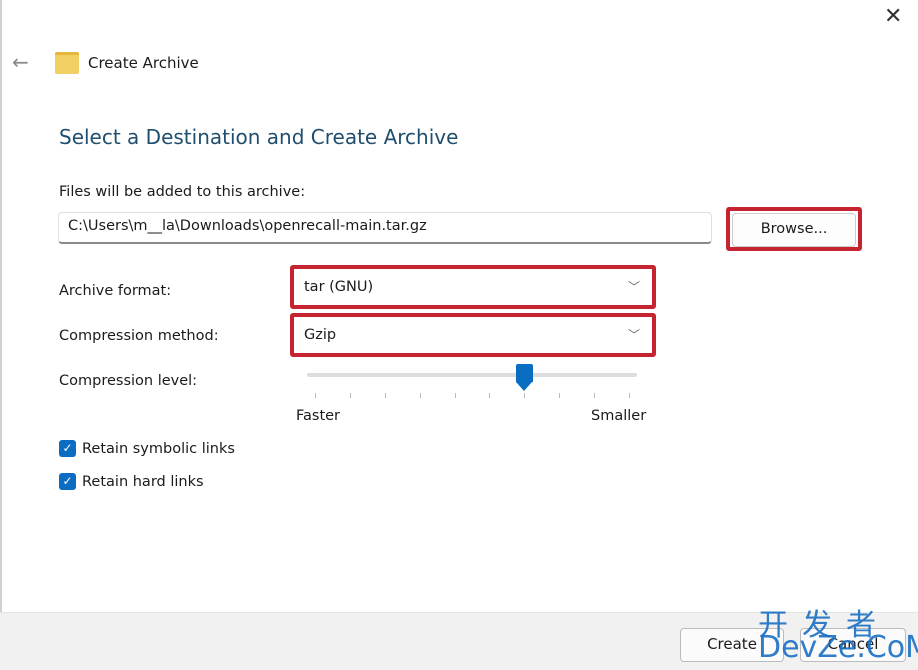  Describe the element at coordinates (523, 386) in the screenshot. I see `slider-thumb-tip` at that location.